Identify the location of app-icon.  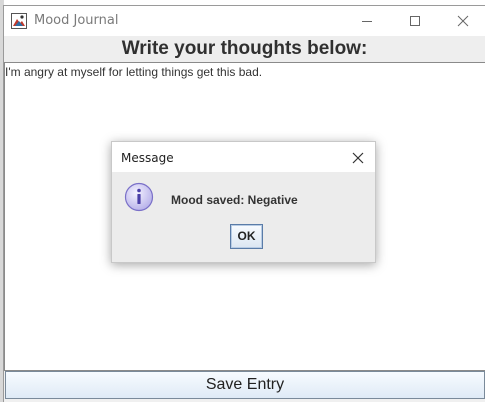
(19, 21).